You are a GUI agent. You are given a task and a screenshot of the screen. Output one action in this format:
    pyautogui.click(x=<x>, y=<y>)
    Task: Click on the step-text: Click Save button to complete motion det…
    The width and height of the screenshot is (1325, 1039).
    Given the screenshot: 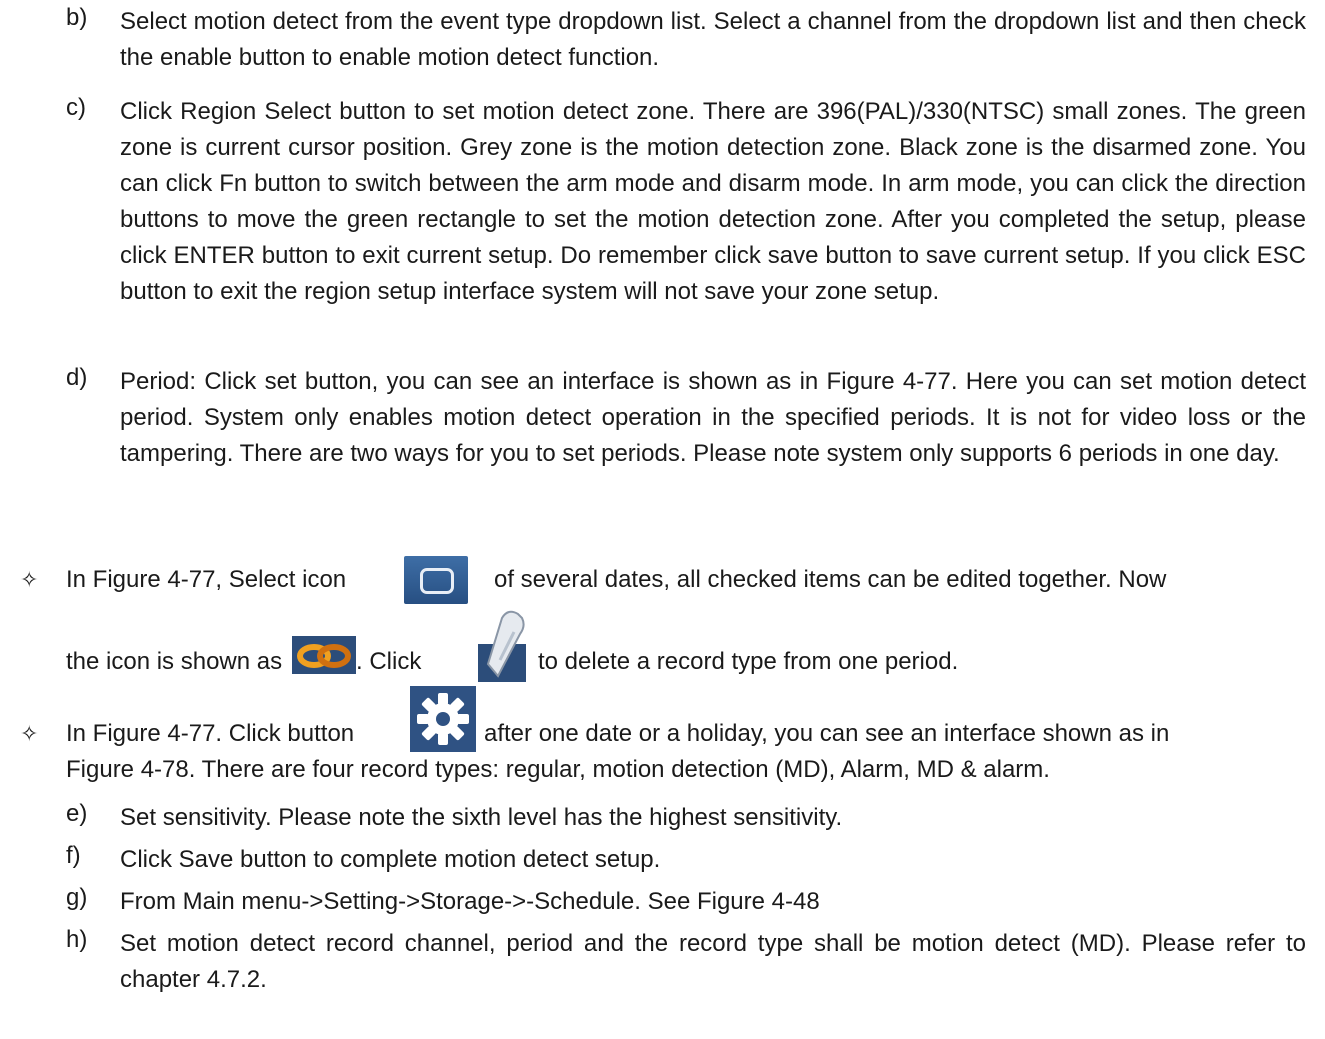 What is the action you would take?
    pyautogui.click(x=390, y=859)
    